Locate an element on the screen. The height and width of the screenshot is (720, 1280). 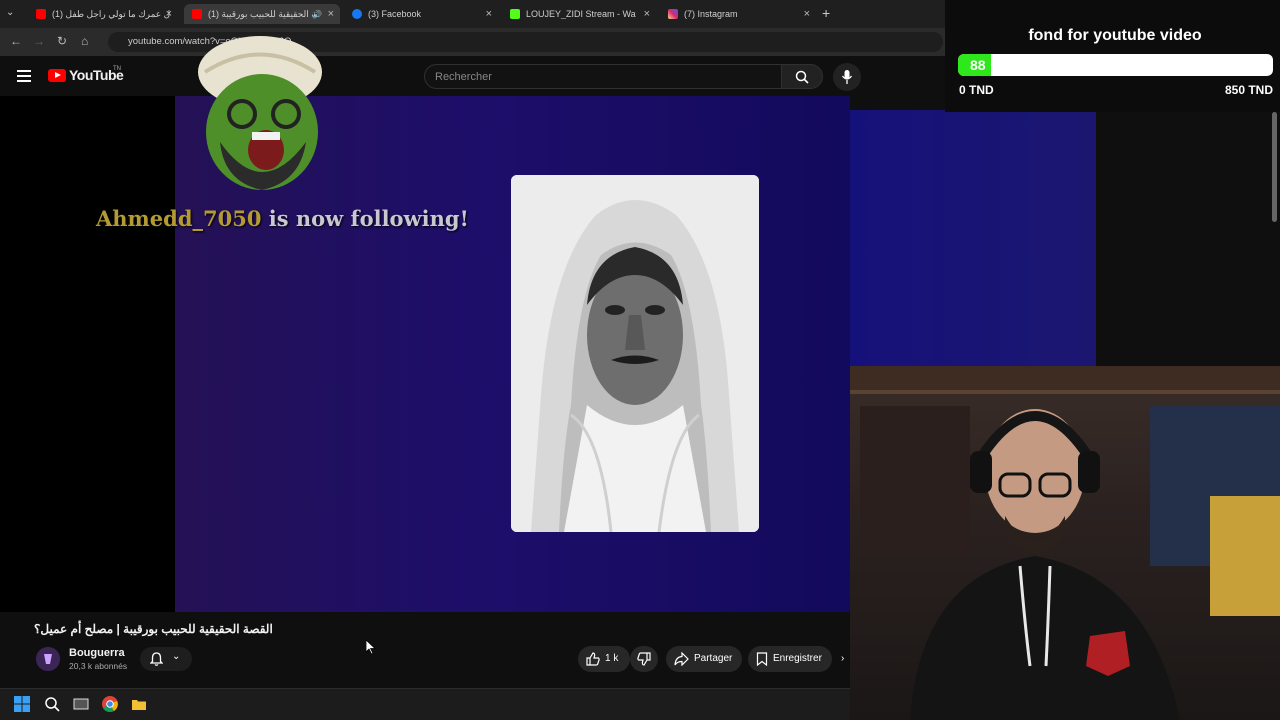
save-button: Enregistrer is located at coordinates (790, 659).